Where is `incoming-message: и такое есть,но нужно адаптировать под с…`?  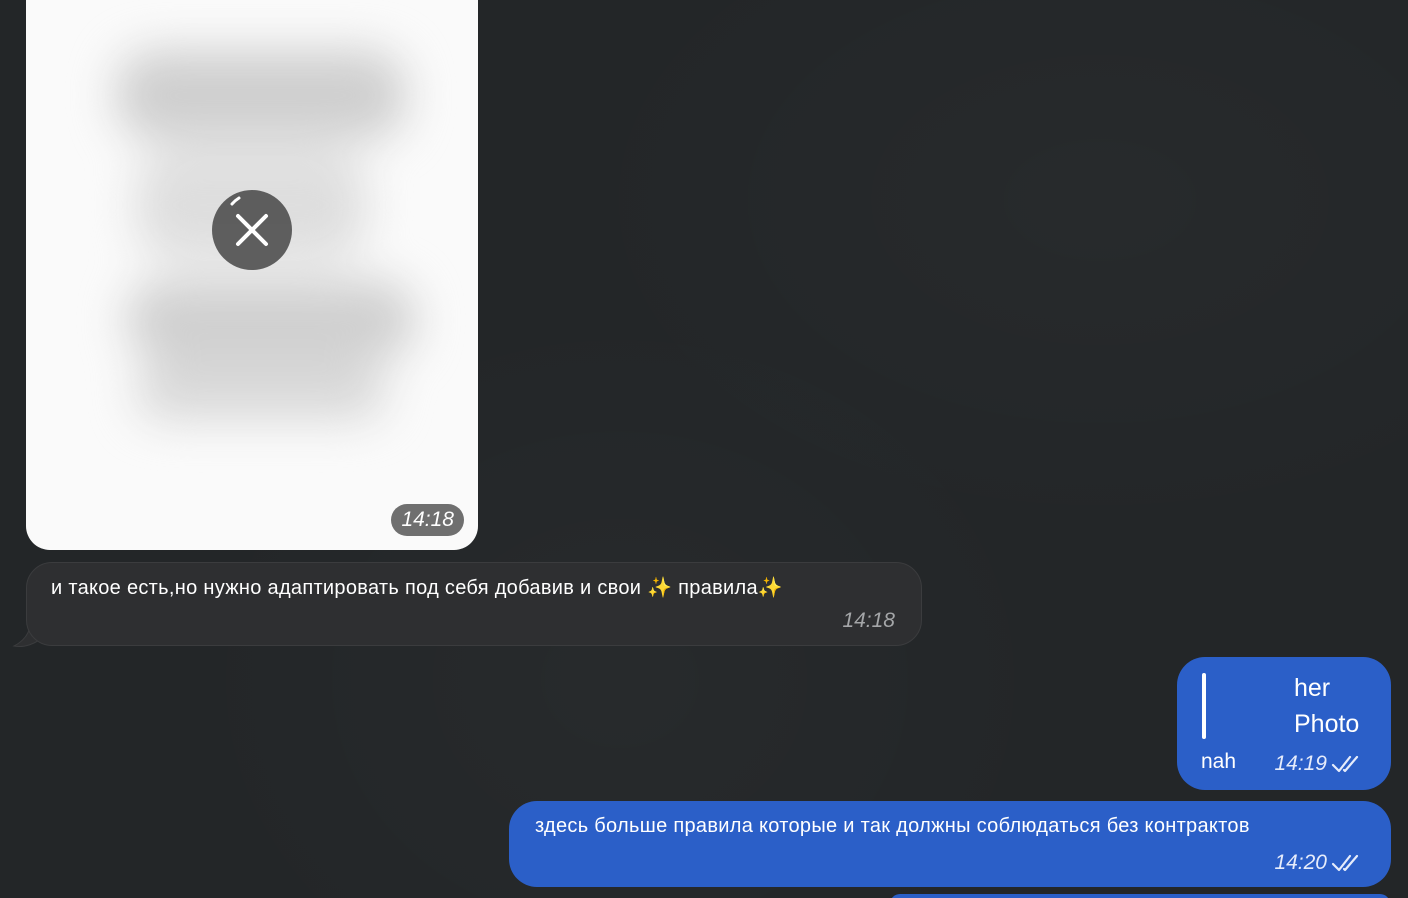
incoming-message: и такое есть,но нужно адаптировать под с… is located at coordinates (474, 604).